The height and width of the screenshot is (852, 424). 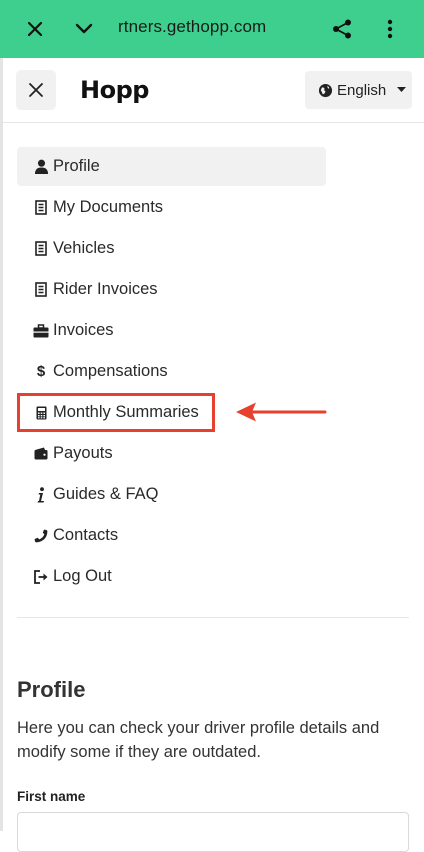 I want to click on frame-edge, so click(x=1, y=444).